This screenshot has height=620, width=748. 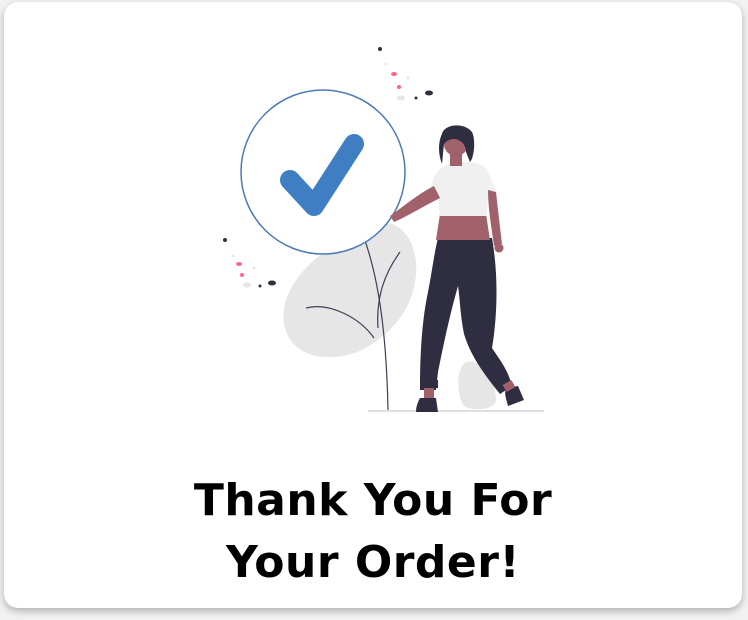 What do you see at coordinates (249, 263) in the screenshot?
I see `confetti-left` at bounding box center [249, 263].